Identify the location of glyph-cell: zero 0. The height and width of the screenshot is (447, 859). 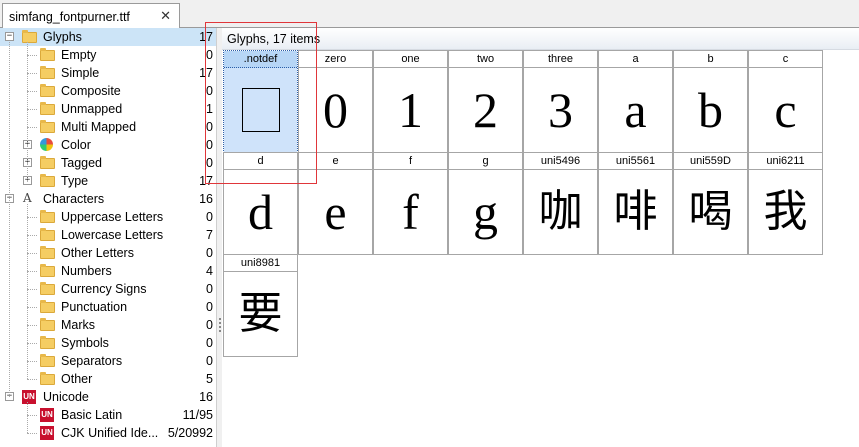
(335, 101).